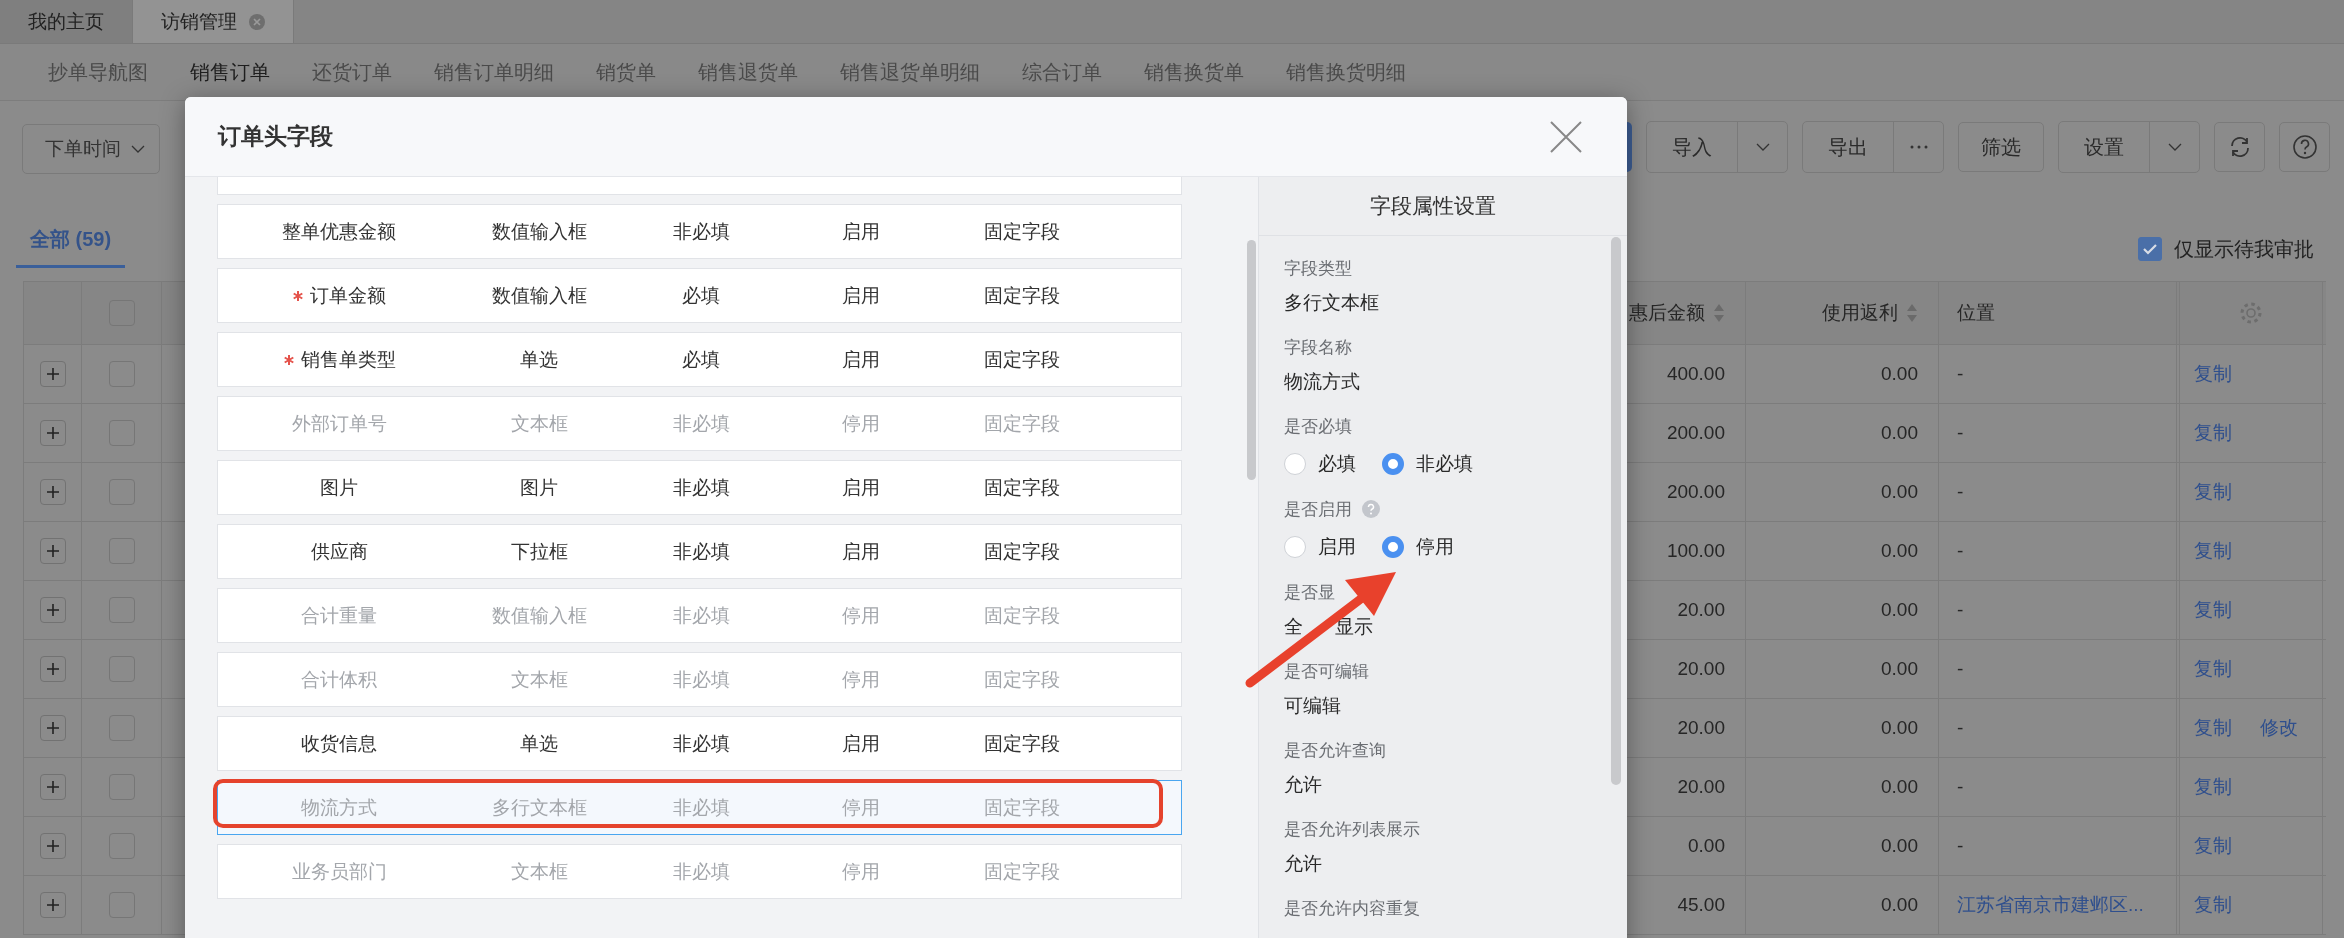  What do you see at coordinates (539, 743) in the screenshot?
I see `field-type: 单选` at bounding box center [539, 743].